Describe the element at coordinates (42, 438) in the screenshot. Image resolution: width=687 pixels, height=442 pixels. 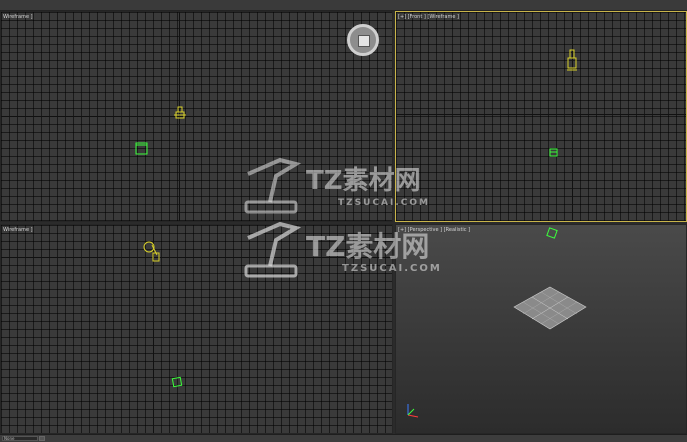
I see `dropdown-button` at that location.